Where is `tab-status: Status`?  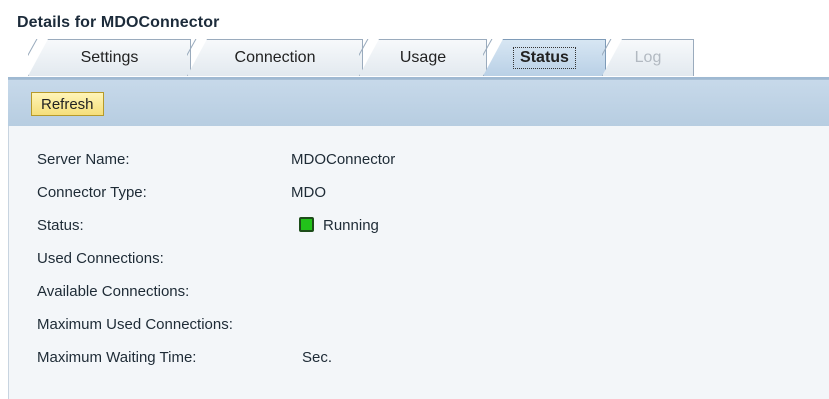 tab-status: Status is located at coordinates (544, 57).